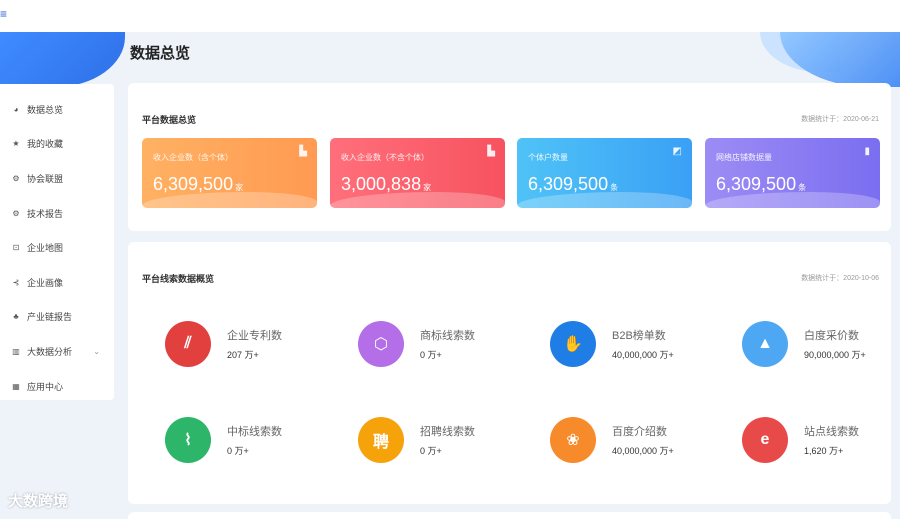 Image resolution: width=900 pixels, height=519 pixels. What do you see at coordinates (50, 351) in the screenshot?
I see `sidebar-item-label: 大数据分析` at bounding box center [50, 351].